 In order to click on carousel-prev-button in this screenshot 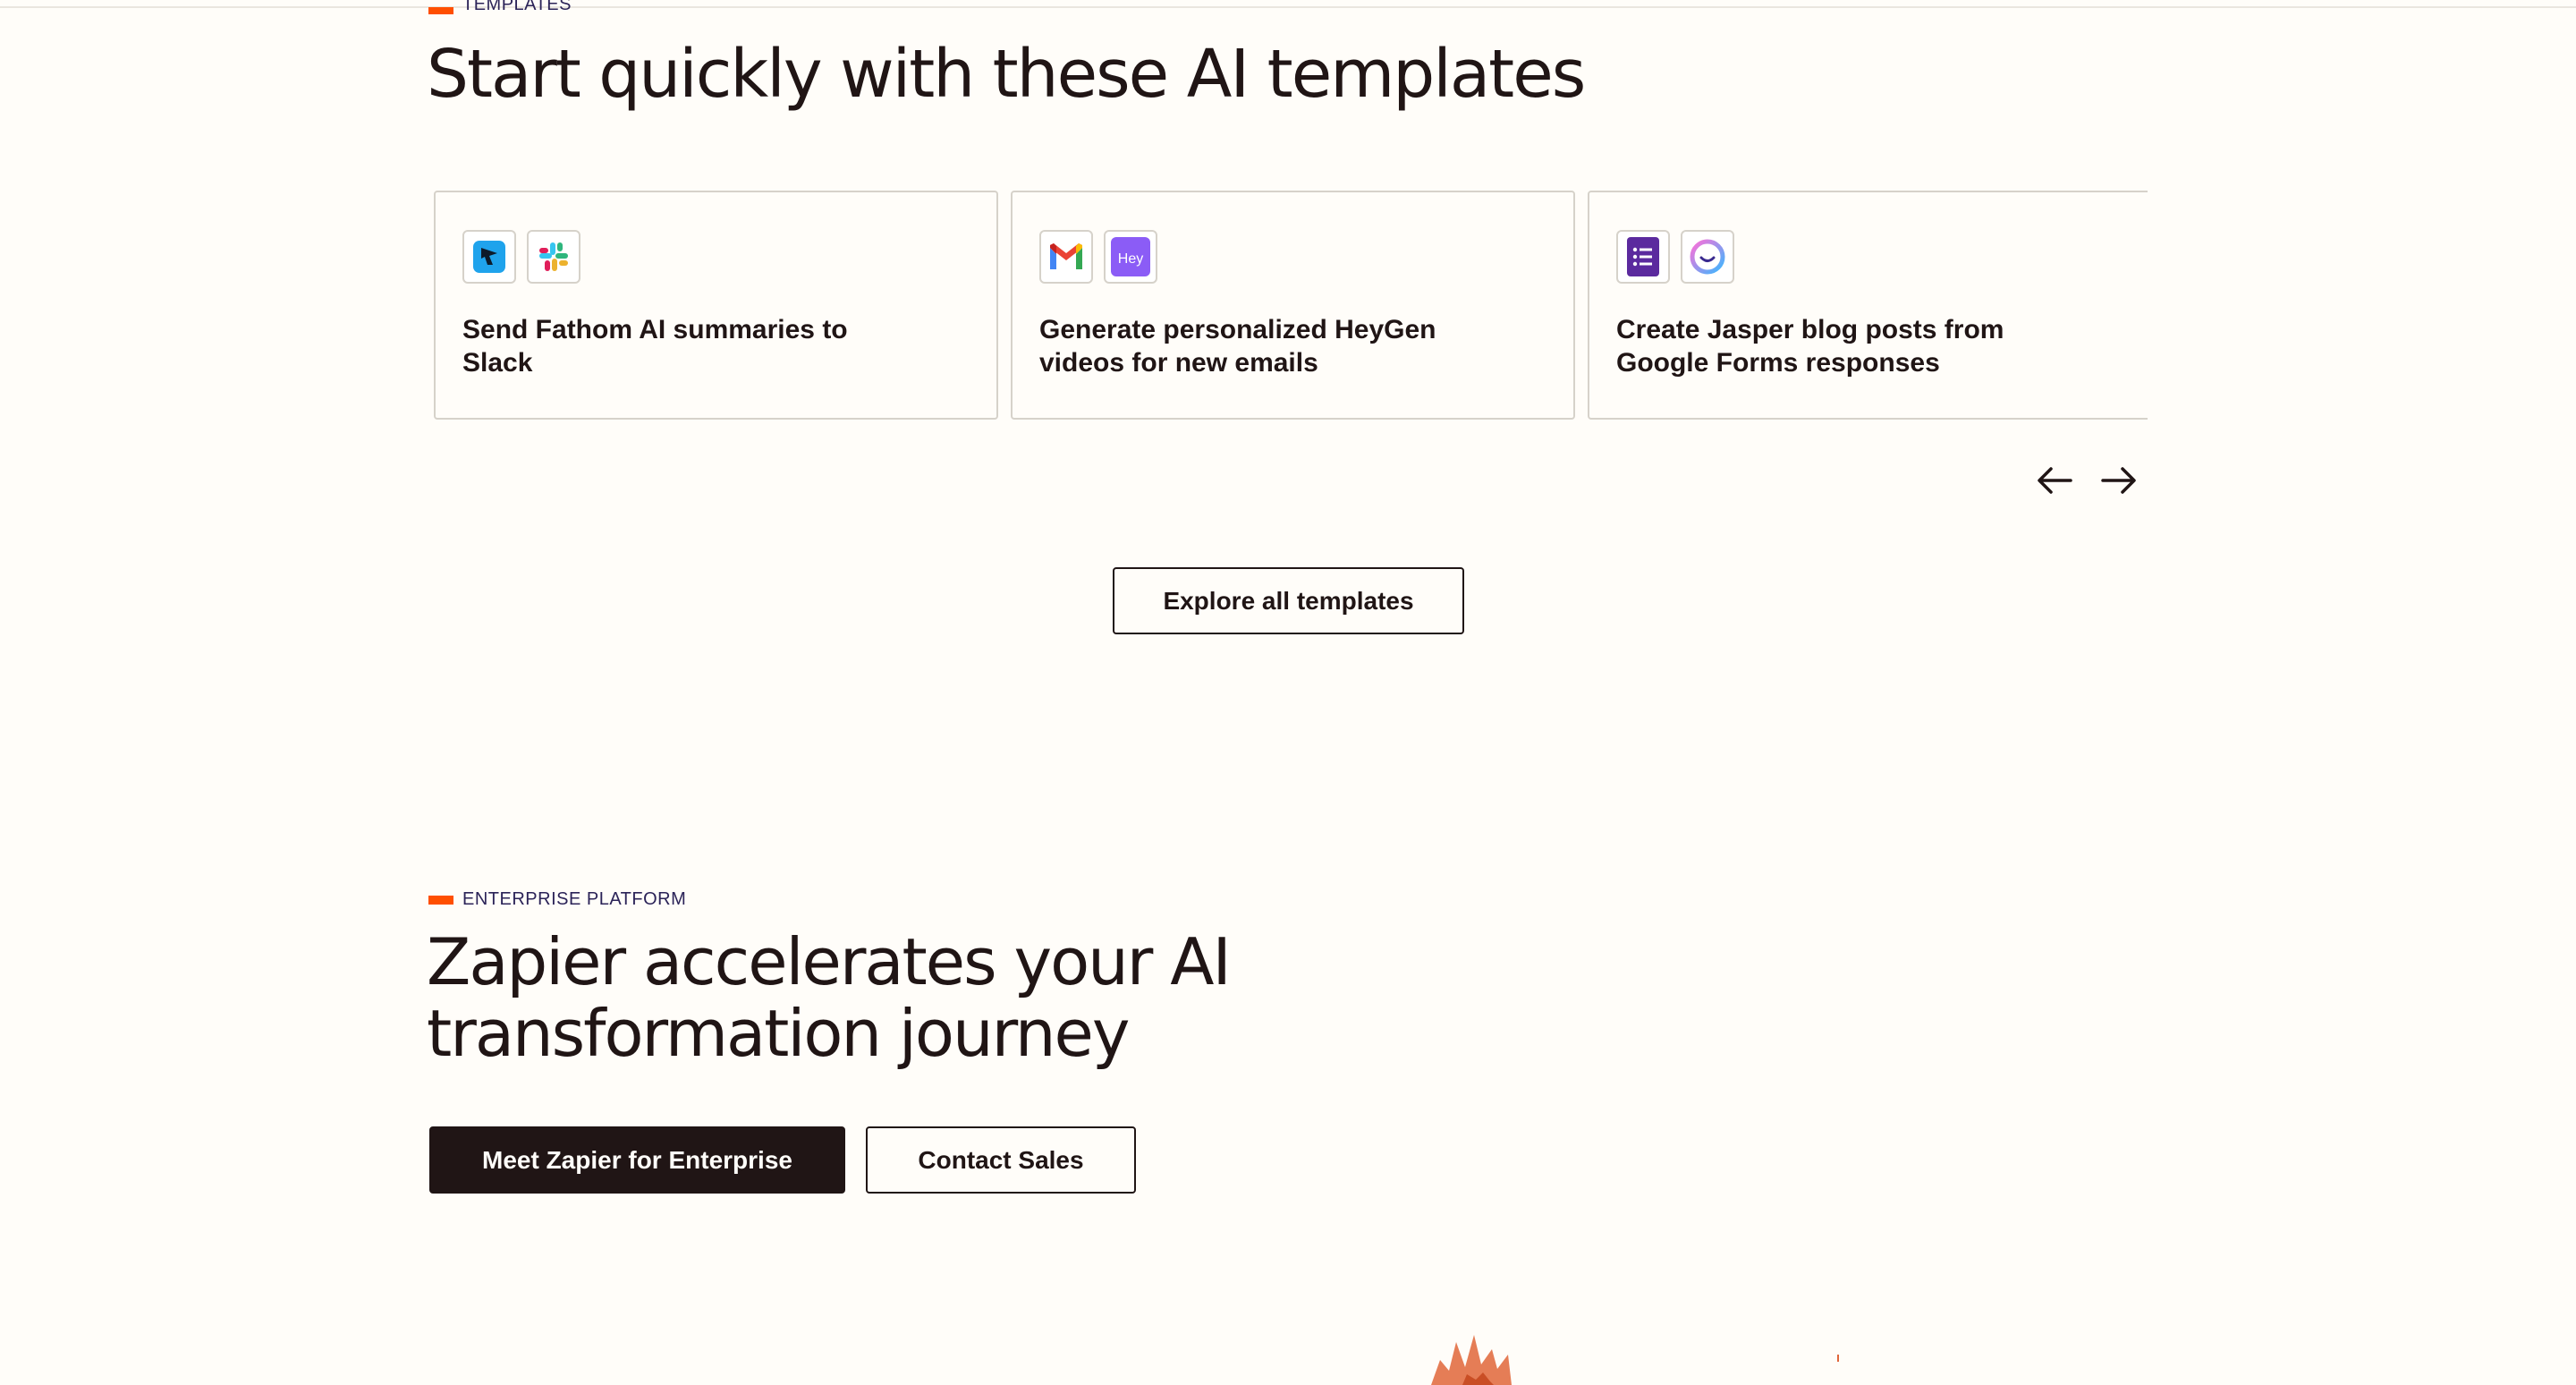, I will do `click(2054, 480)`.